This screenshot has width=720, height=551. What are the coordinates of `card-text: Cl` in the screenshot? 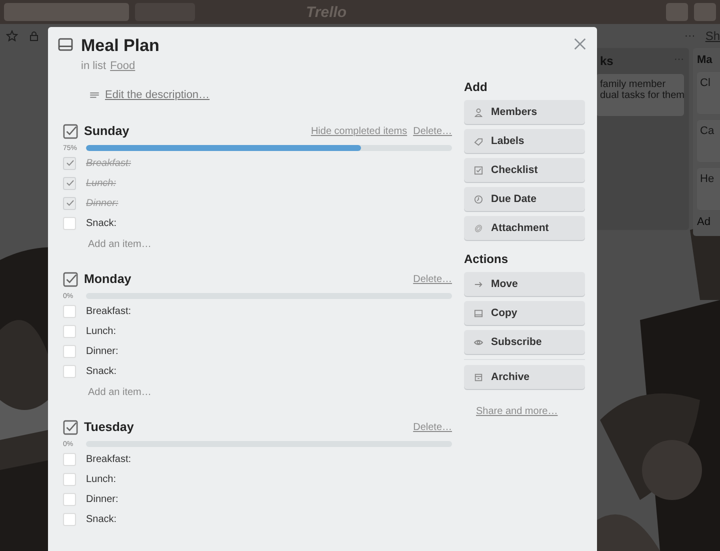 It's located at (706, 83).